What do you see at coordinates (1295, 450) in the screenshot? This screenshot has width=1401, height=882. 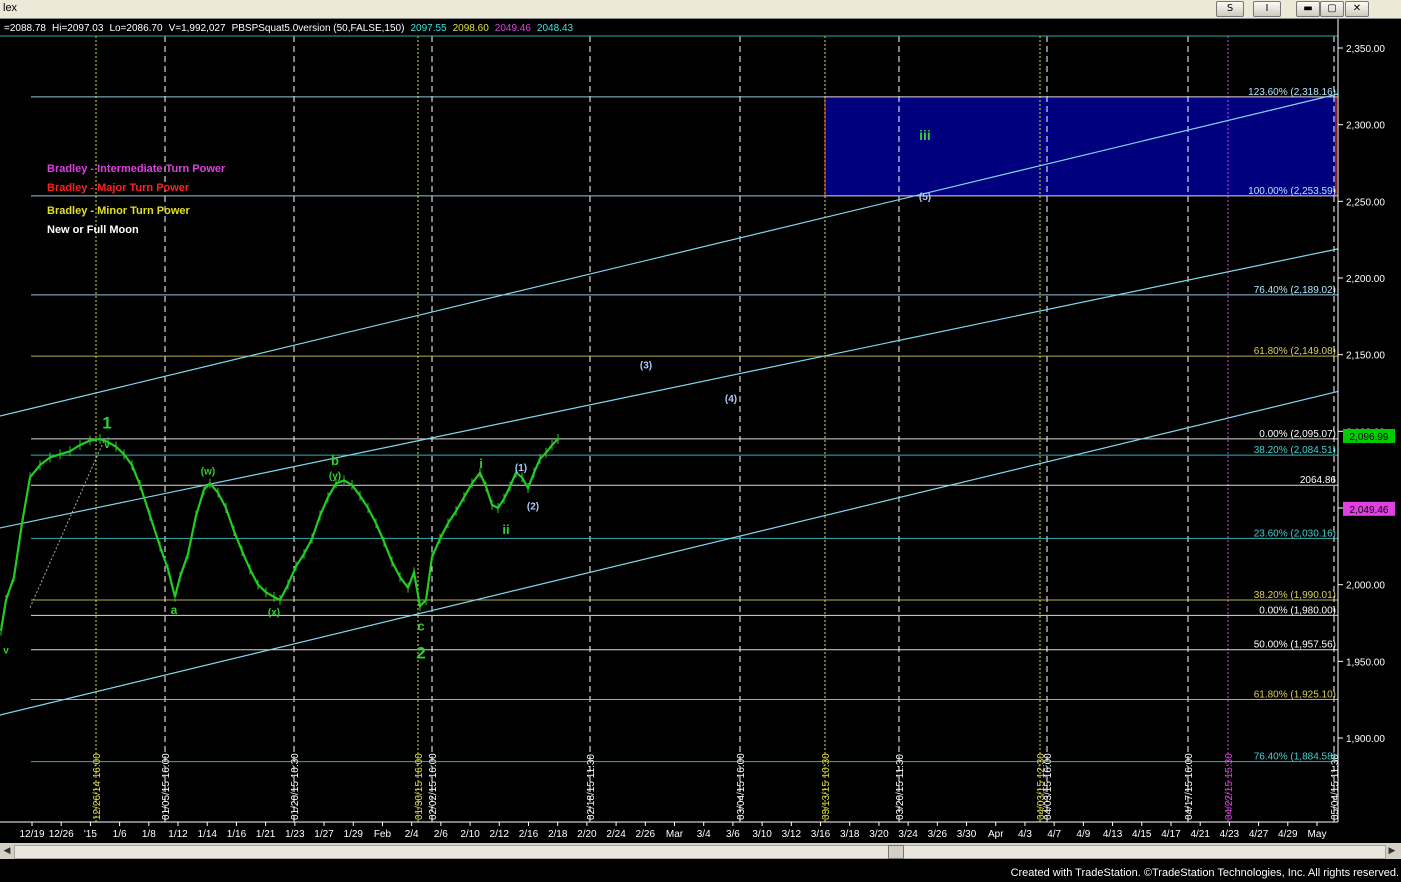 I see `fib-level-label: 38.20% (2,084.51)` at bounding box center [1295, 450].